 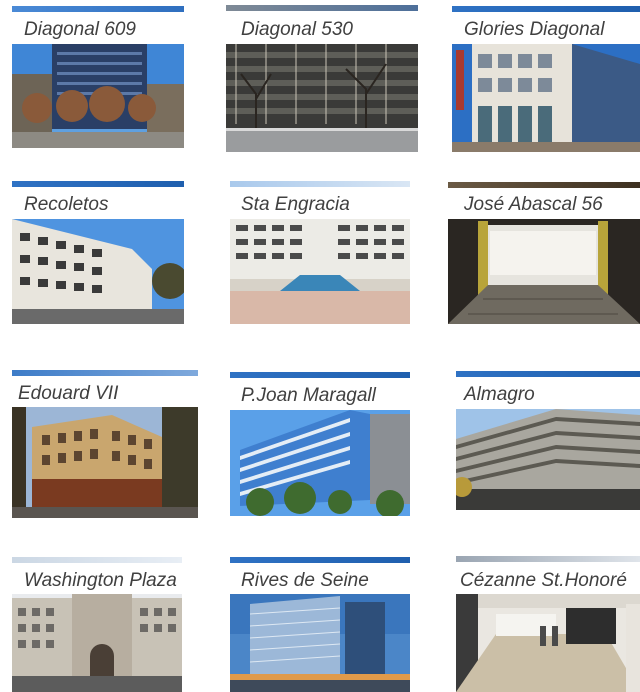 What do you see at coordinates (80, 29) in the screenshot?
I see `property-name: Diagonal 609` at bounding box center [80, 29].